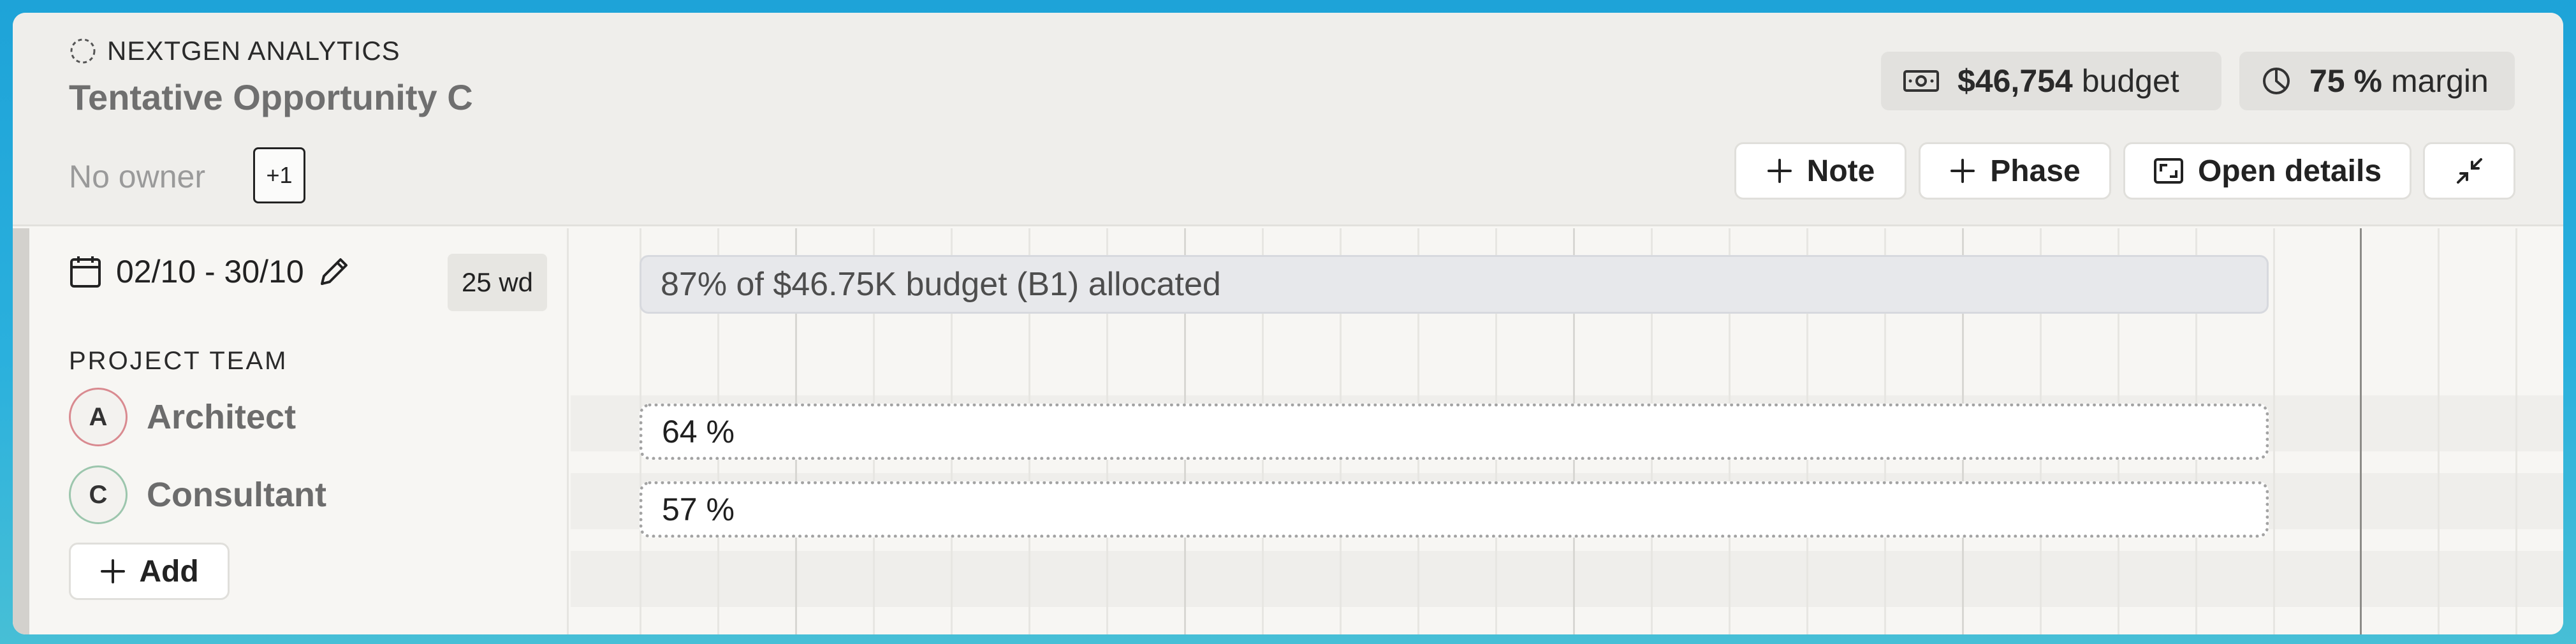  I want to click on calendar-icon, so click(85, 272).